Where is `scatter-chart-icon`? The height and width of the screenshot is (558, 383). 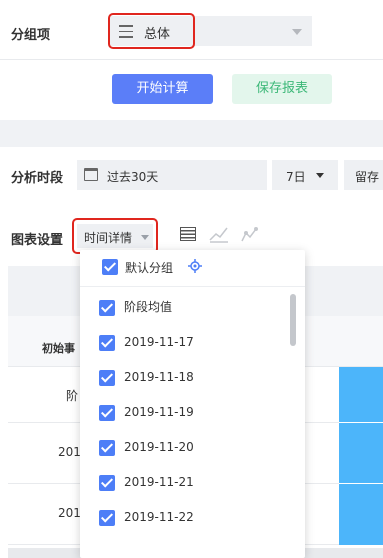 scatter-chart-icon is located at coordinates (250, 234).